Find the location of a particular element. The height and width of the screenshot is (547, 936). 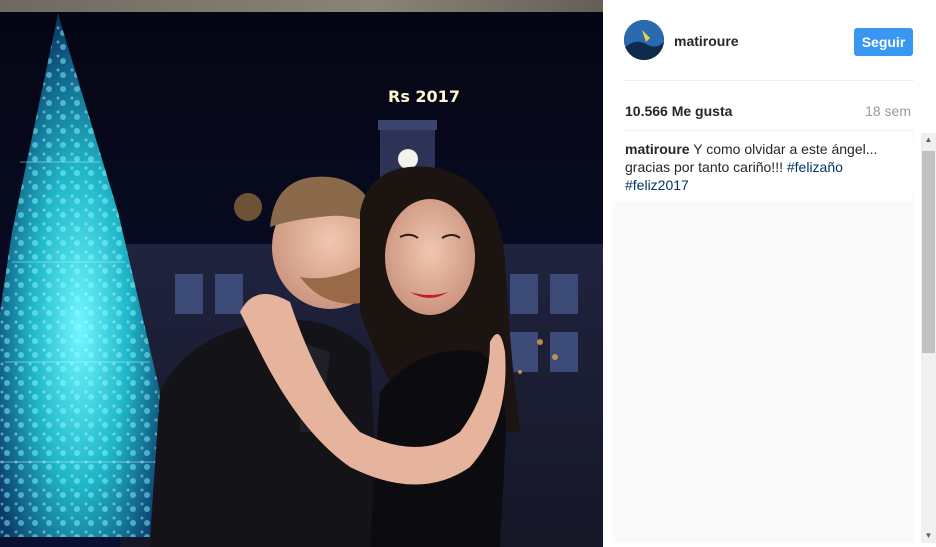

scroll-down-arrow-icon: ▼ is located at coordinates (928, 536).